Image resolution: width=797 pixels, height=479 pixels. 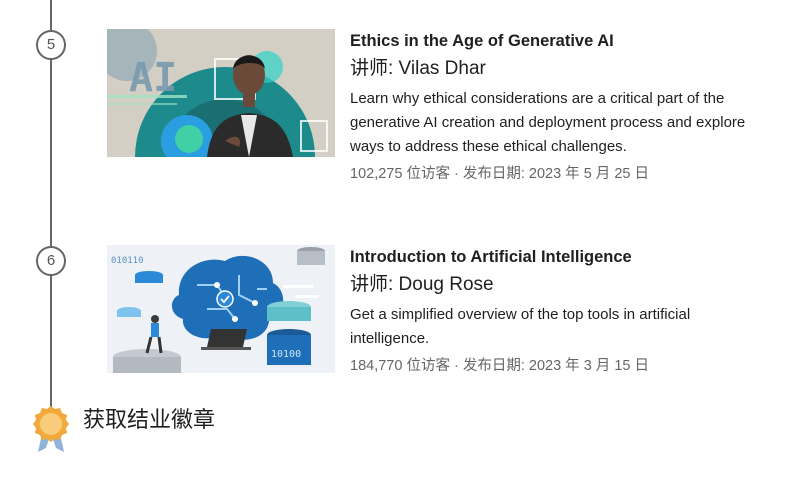 I want to click on course-instructor: 讲师: Doug Rose, so click(x=422, y=284).